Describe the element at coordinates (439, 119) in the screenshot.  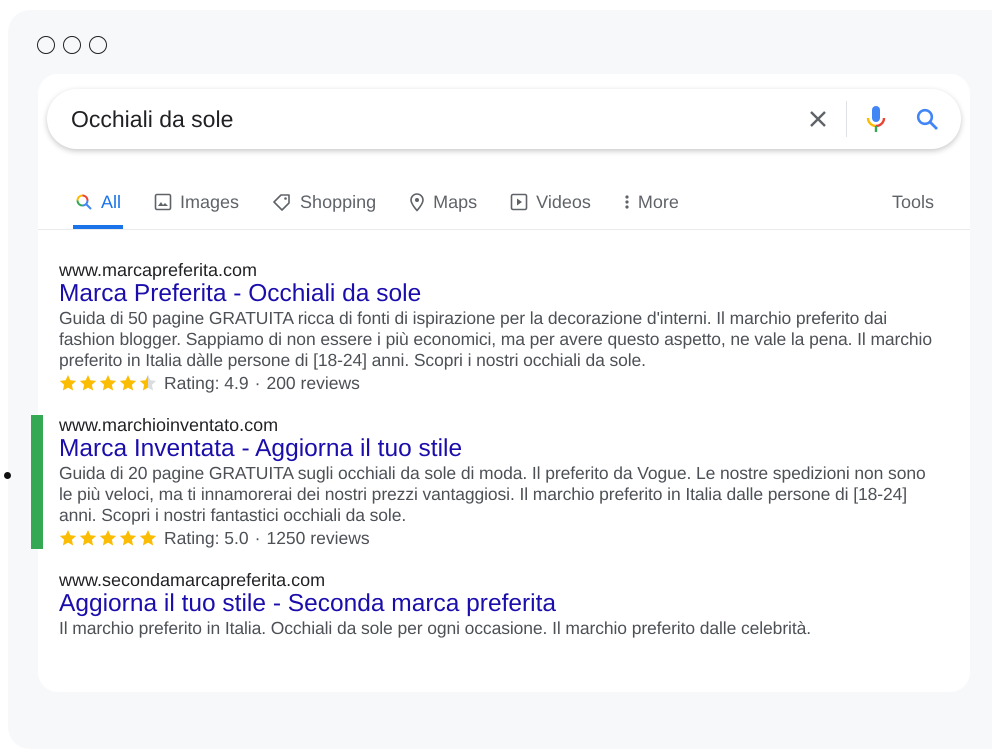
I see `search-field: Occhiali da sole` at that location.